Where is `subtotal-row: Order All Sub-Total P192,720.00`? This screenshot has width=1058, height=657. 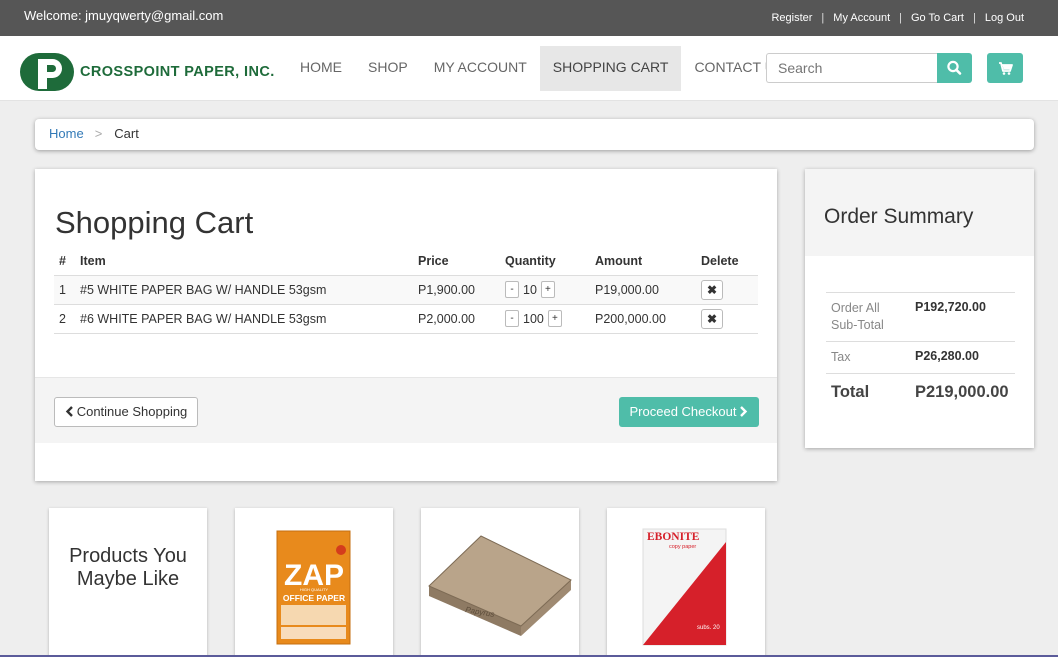 subtotal-row: Order All Sub-Total P192,720.00 is located at coordinates (920, 317).